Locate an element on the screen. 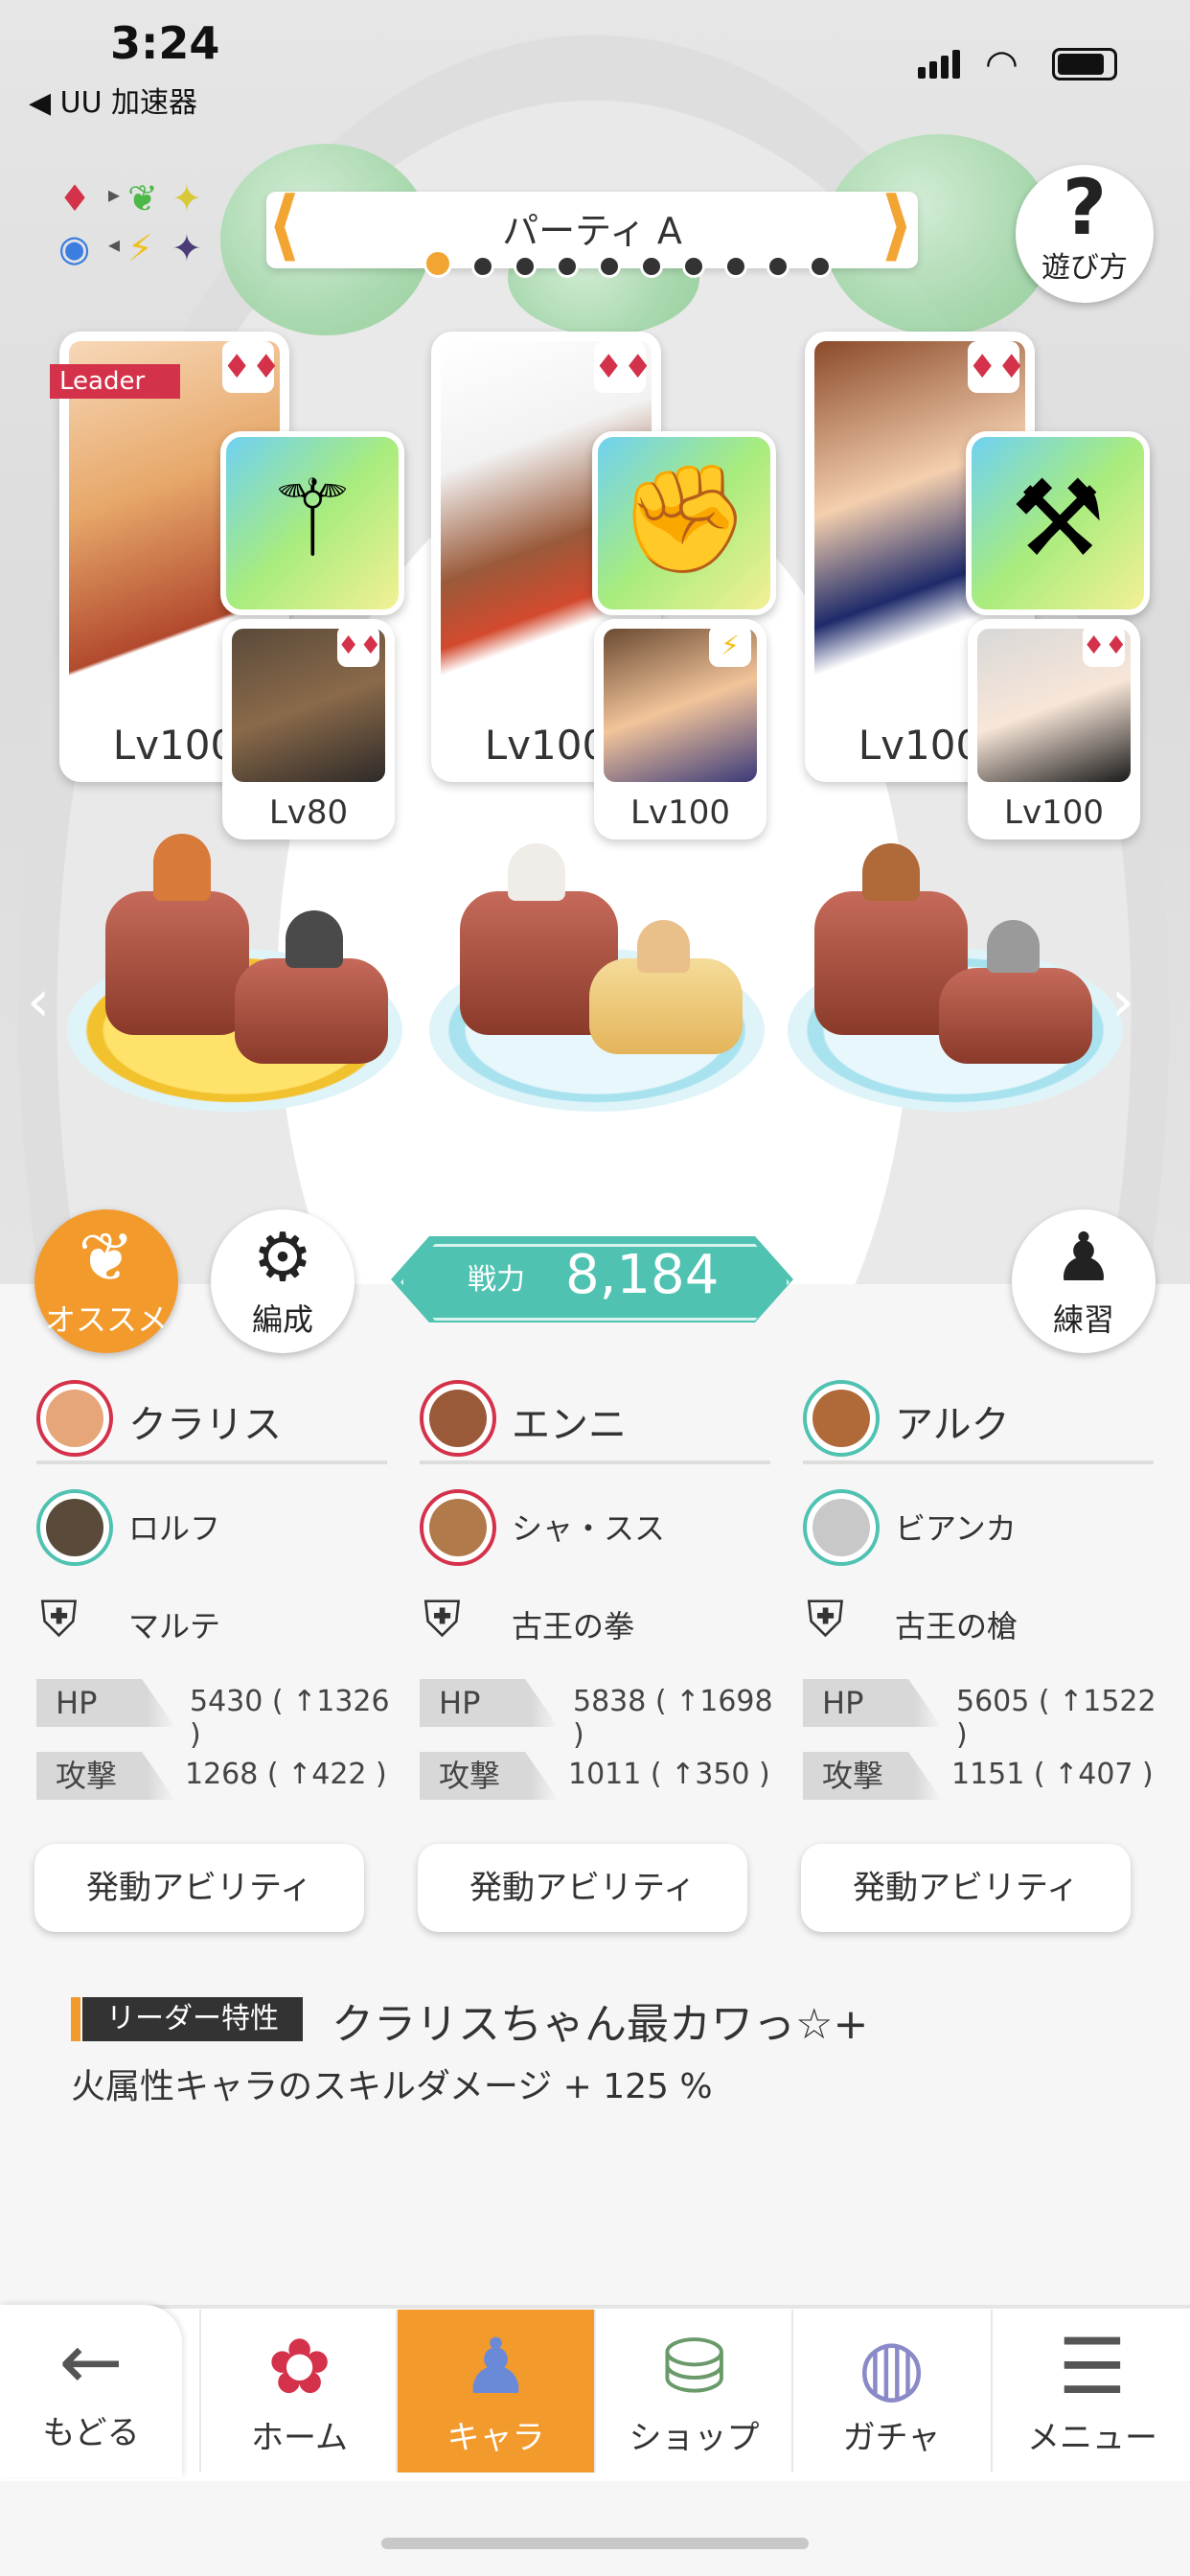 Image resolution: width=1190 pixels, height=2576 pixels. practice-label: 練習 is located at coordinates (1083, 1319).